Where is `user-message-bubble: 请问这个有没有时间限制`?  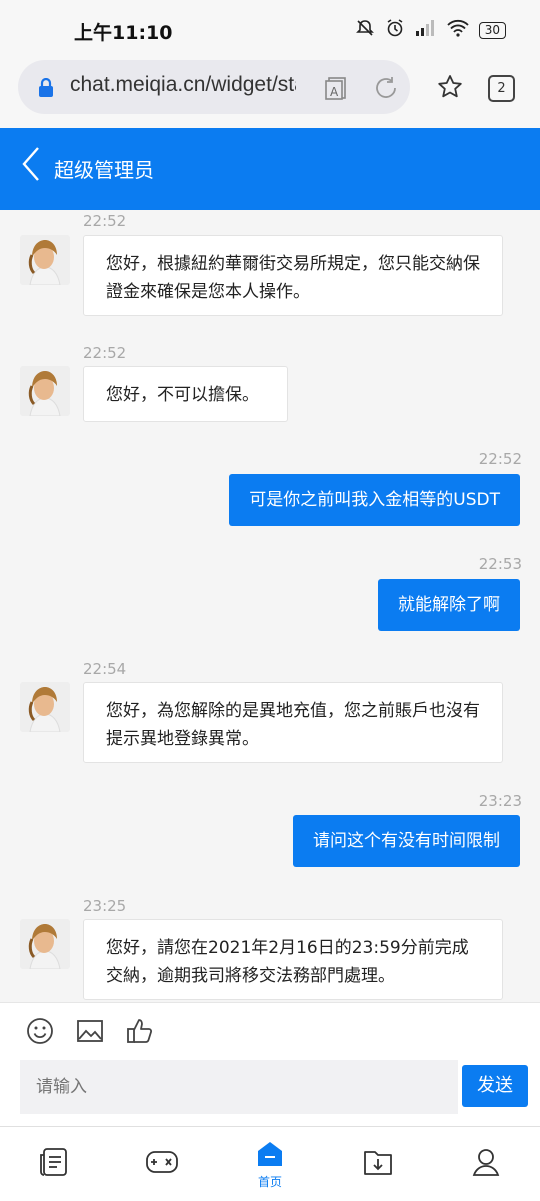
user-message-bubble: 请问这个有没有时间限制 is located at coordinates (406, 841).